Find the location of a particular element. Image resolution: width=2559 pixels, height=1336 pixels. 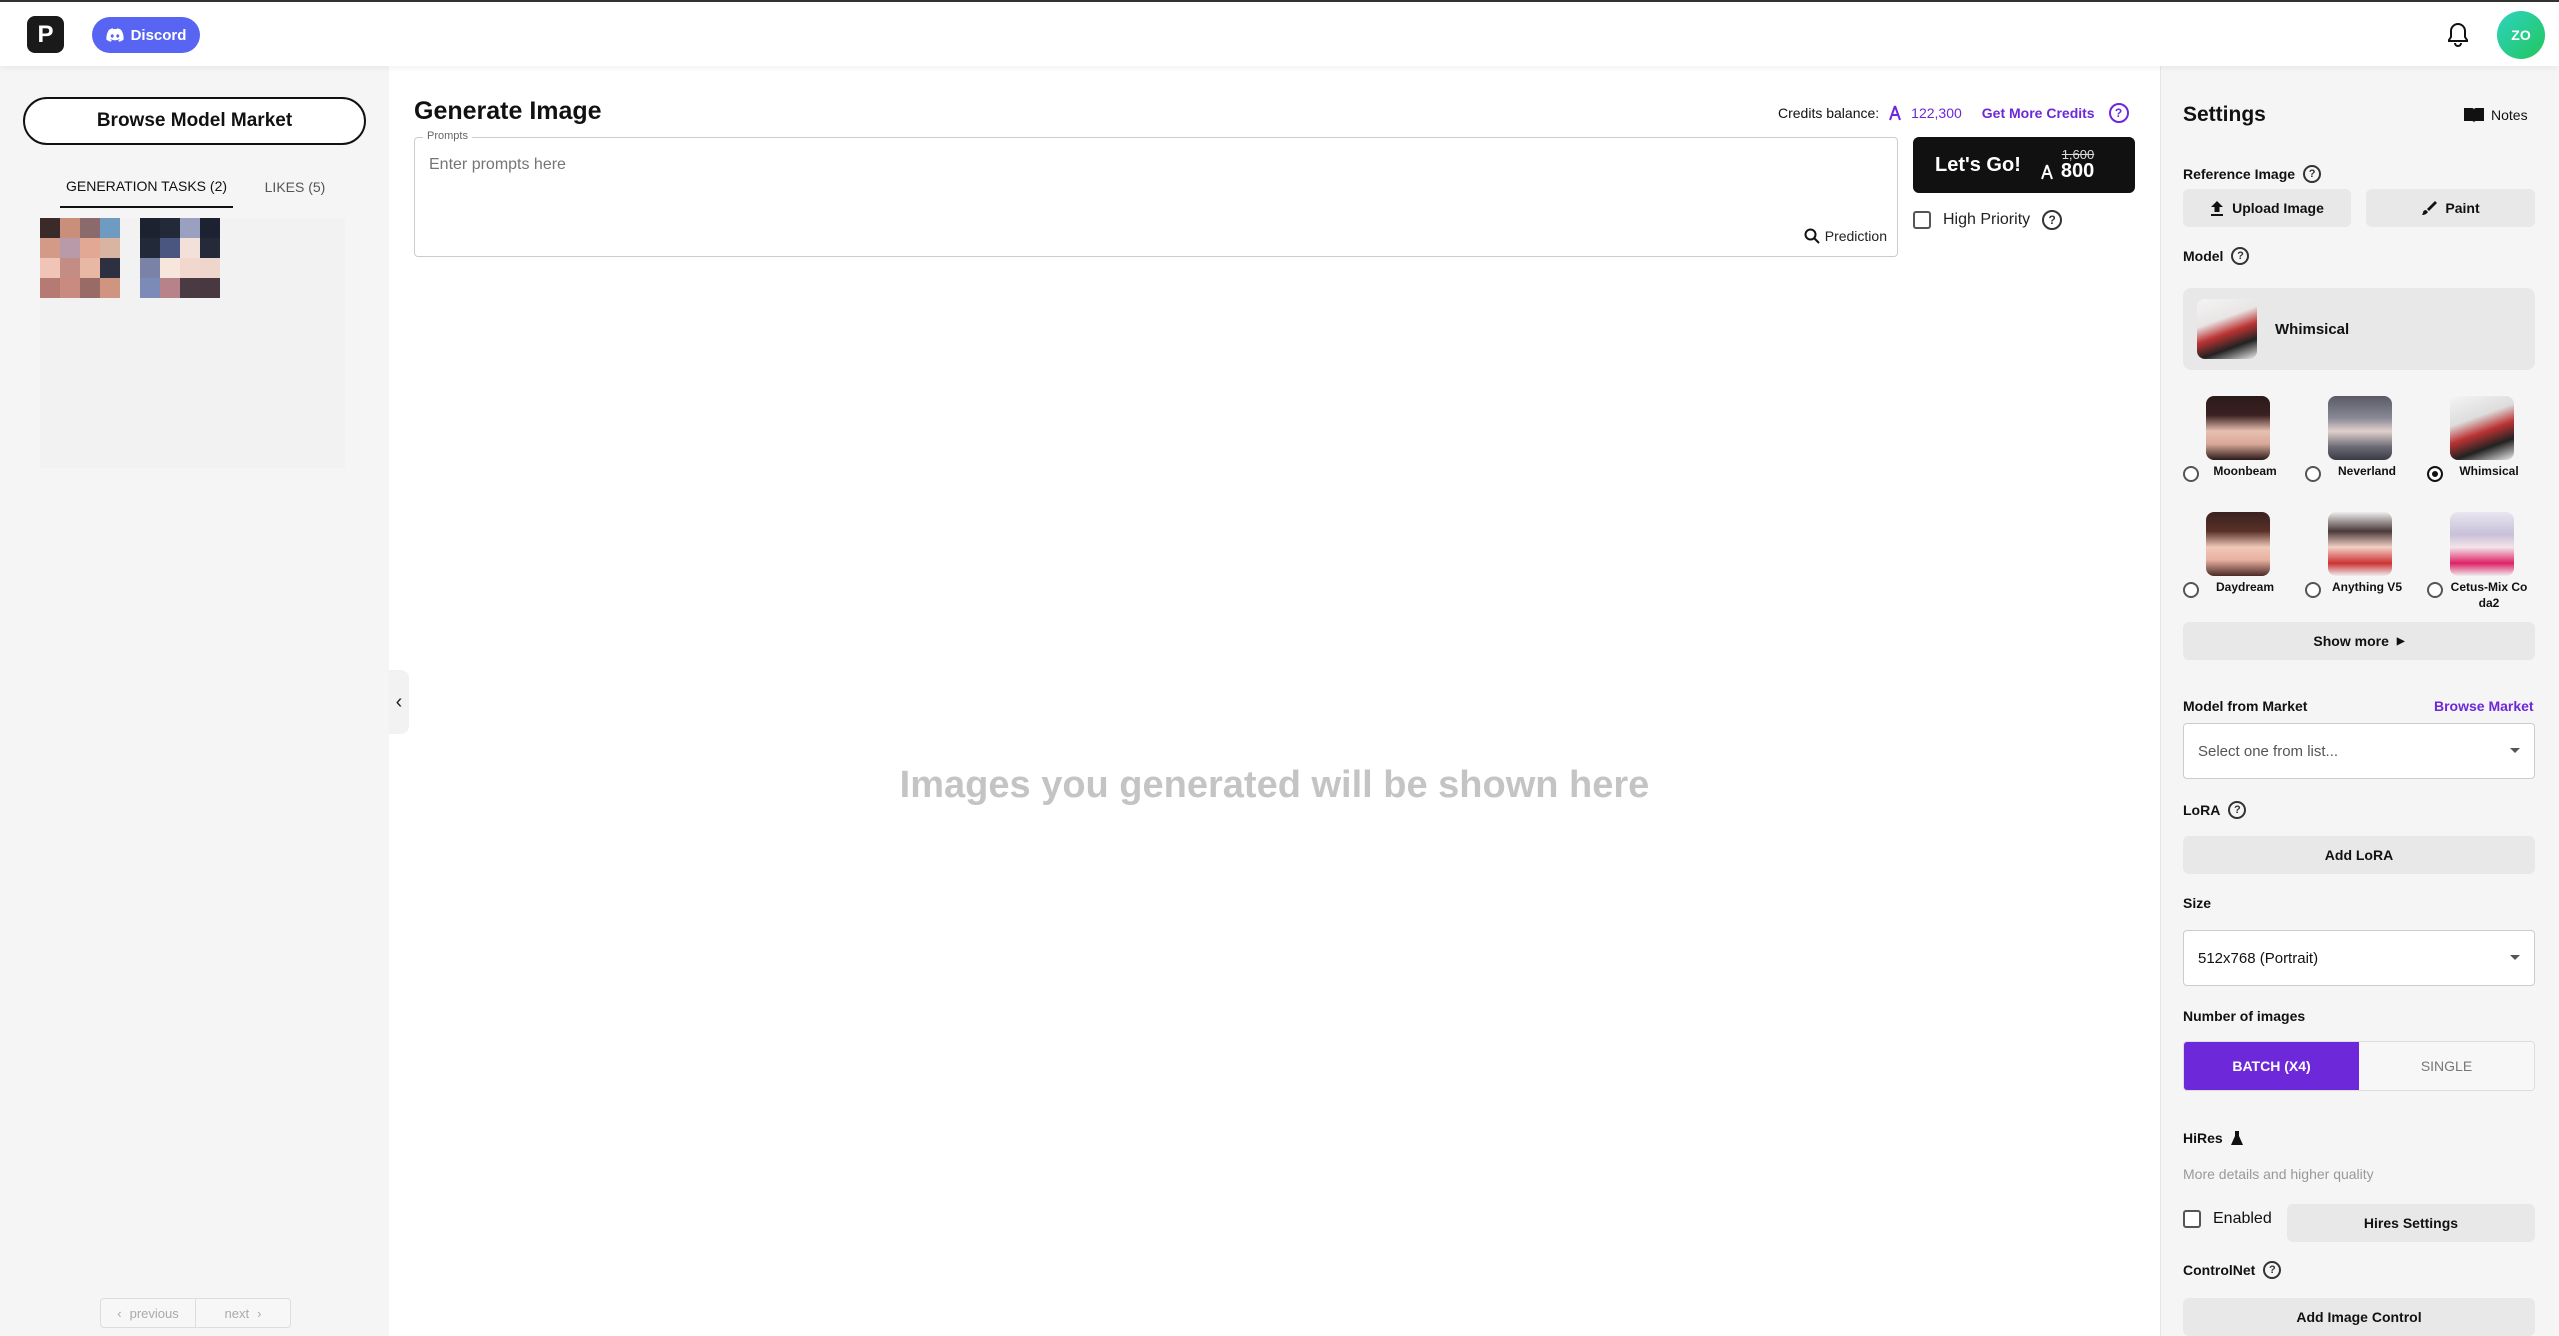

high-priority-label: High Priority is located at coordinates (1987, 219).